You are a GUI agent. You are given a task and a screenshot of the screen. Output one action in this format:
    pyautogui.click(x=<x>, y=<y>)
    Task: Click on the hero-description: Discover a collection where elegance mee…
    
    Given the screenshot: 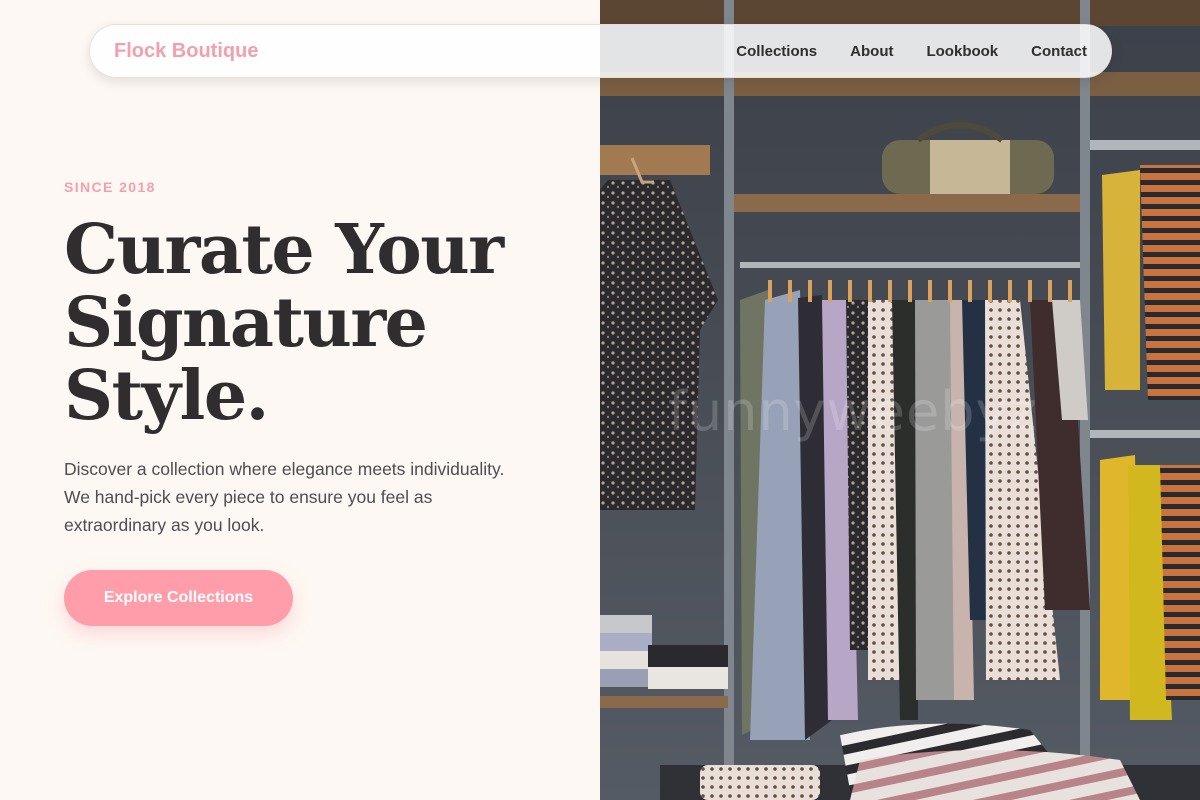 What is the action you would take?
    pyautogui.click(x=284, y=497)
    